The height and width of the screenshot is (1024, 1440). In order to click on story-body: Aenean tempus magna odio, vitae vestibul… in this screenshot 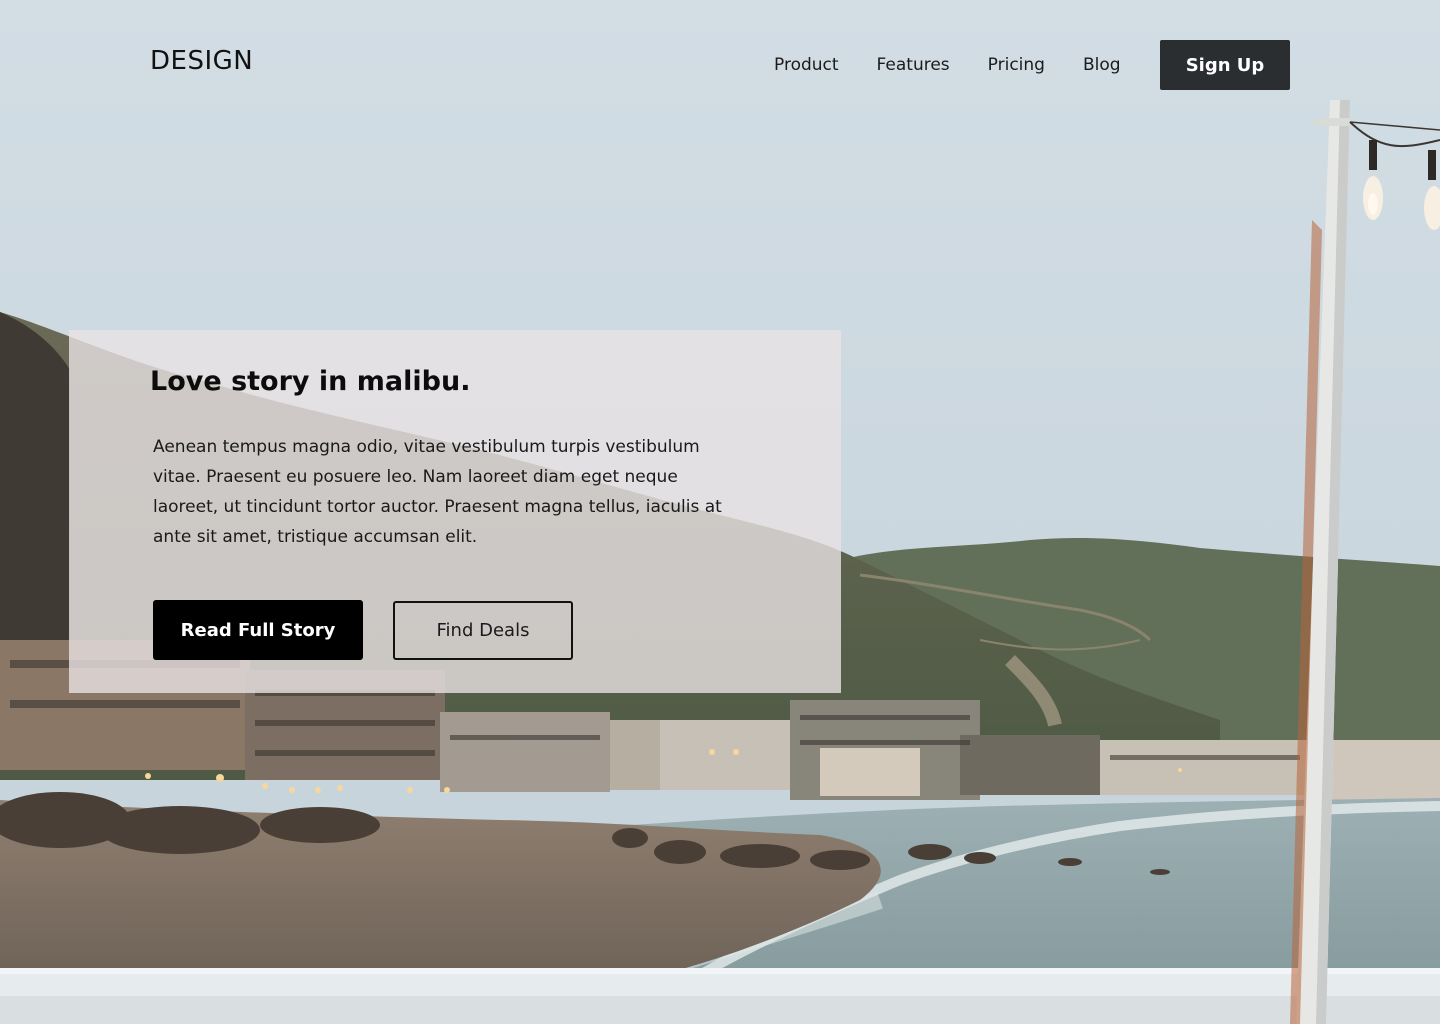, I will do `click(437, 492)`.